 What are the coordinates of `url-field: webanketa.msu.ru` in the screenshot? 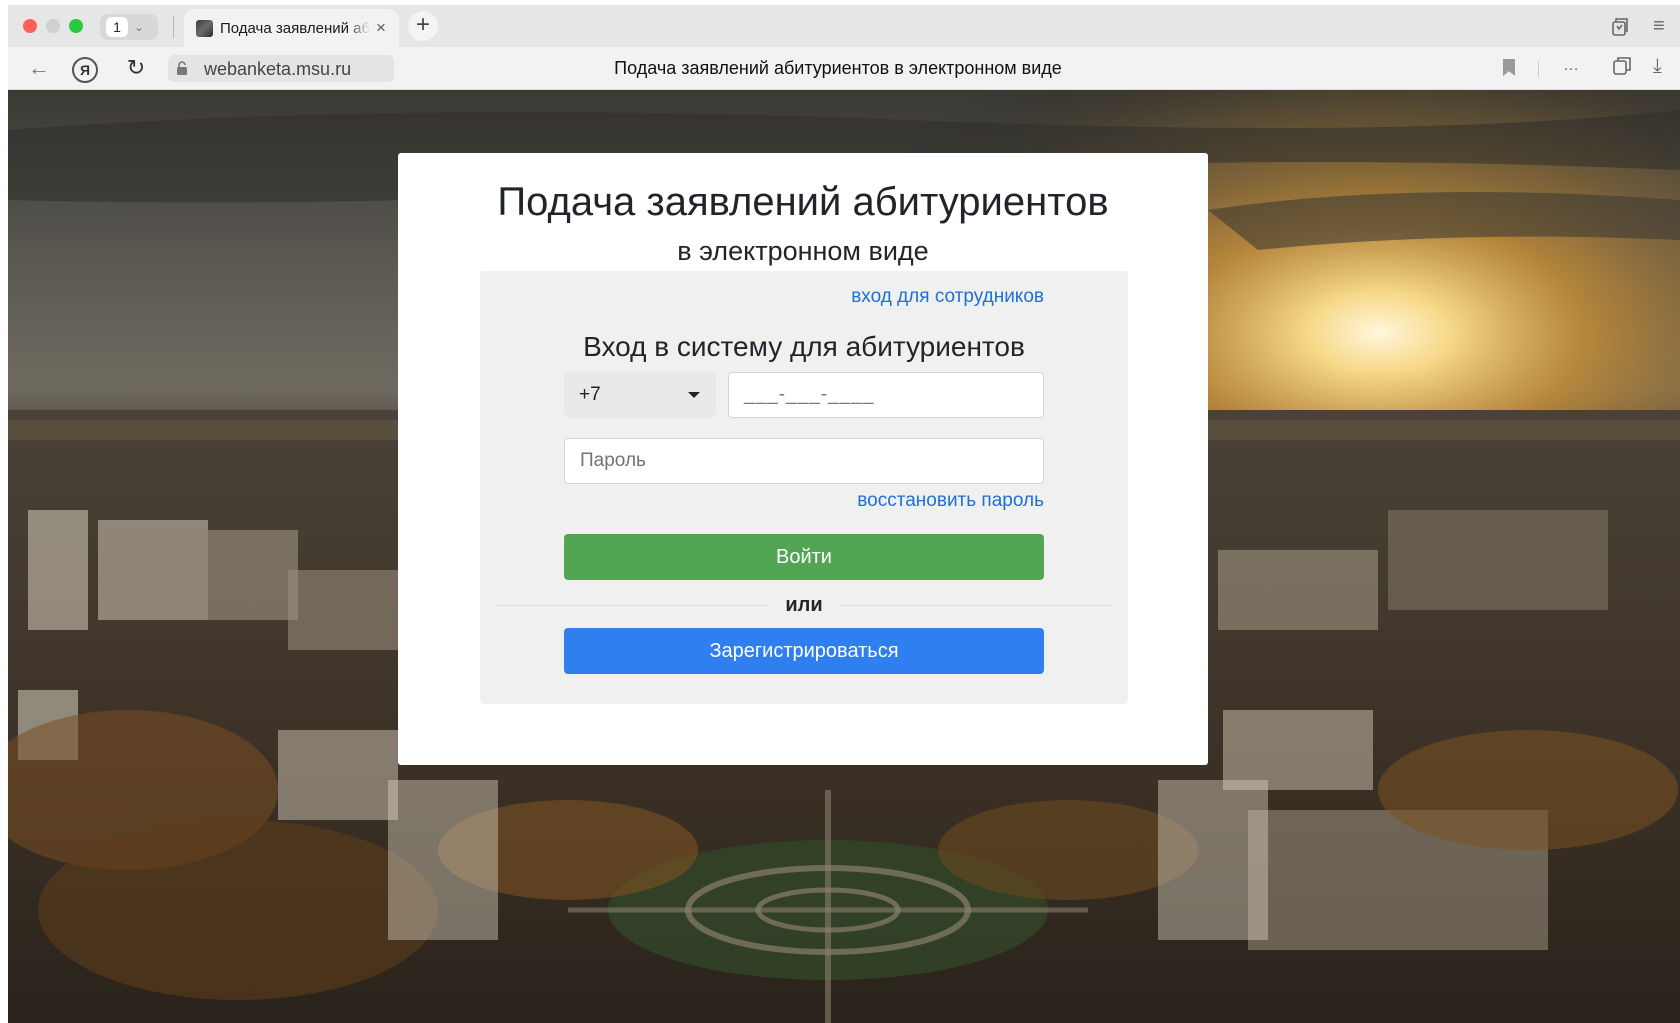 It's located at (281, 68).